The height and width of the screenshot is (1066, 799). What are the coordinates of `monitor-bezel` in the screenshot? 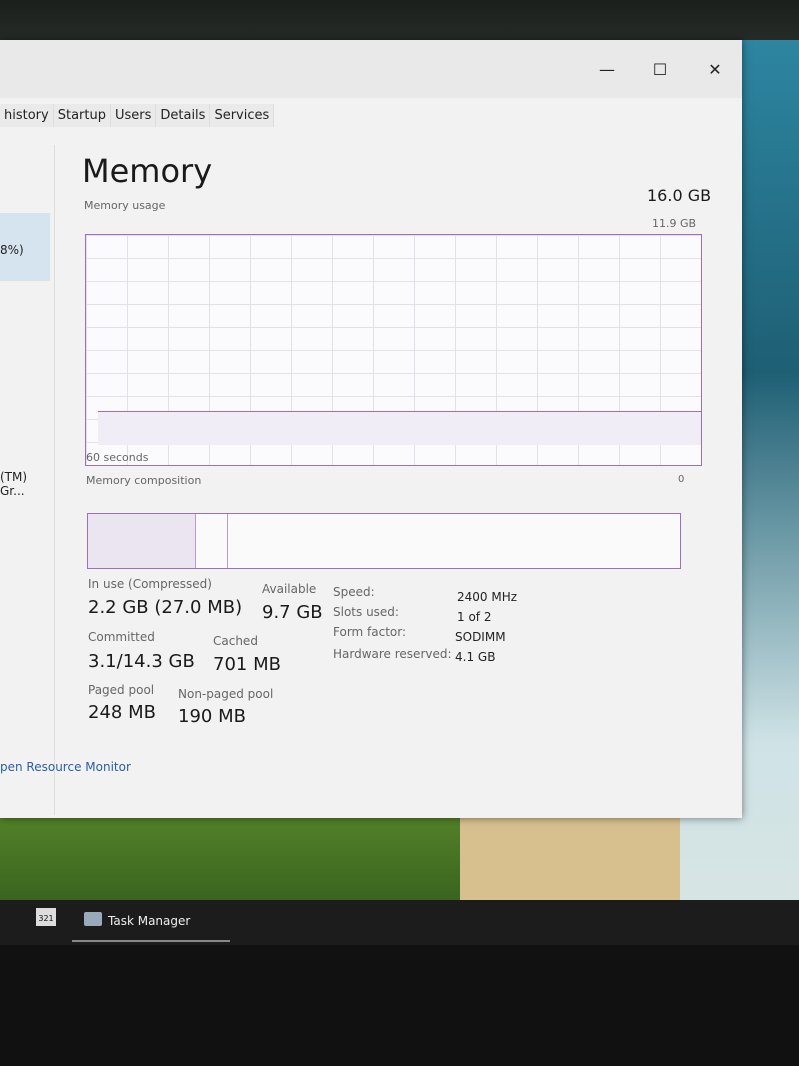 It's located at (399, 20).